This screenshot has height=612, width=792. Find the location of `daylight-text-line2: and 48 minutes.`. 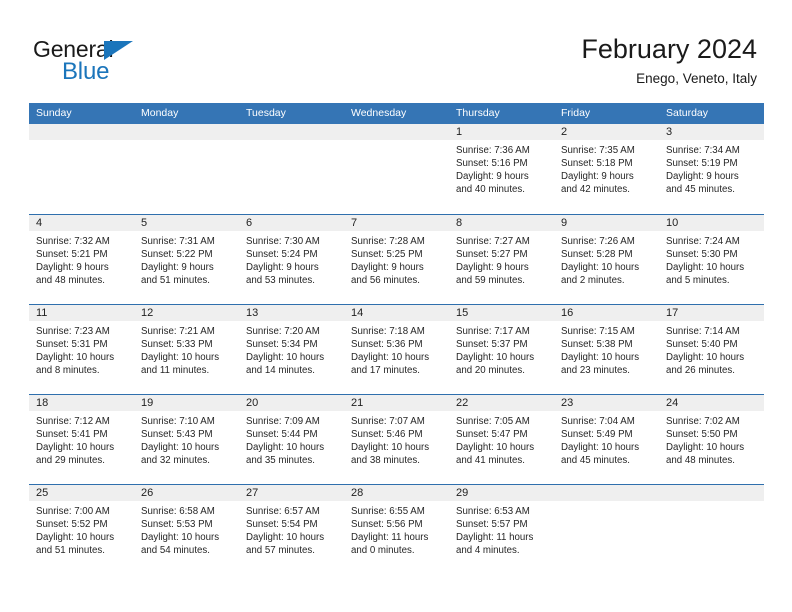

daylight-text-line2: and 48 minutes. is located at coordinates (70, 280).